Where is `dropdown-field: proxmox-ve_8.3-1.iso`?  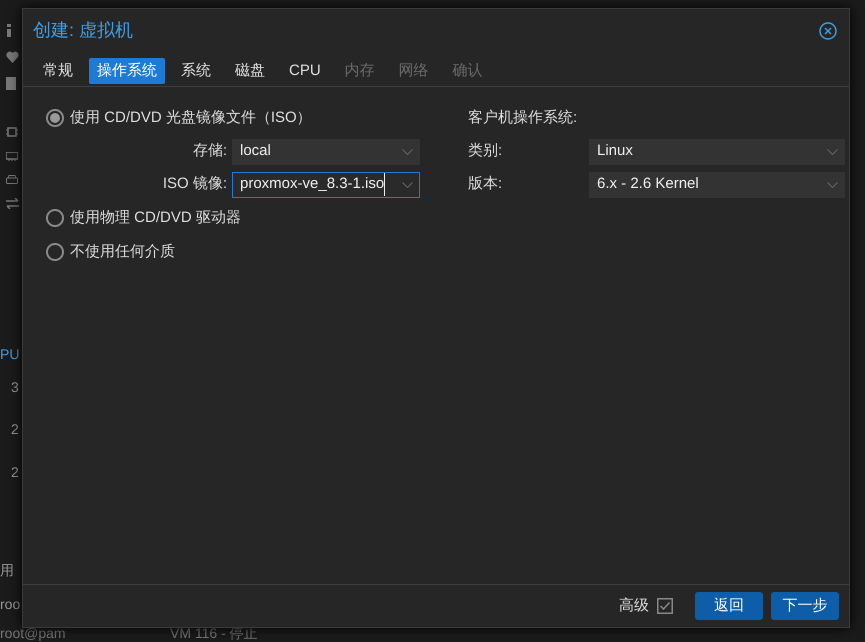
dropdown-field: proxmox-ve_8.3-1.iso is located at coordinates (326, 185).